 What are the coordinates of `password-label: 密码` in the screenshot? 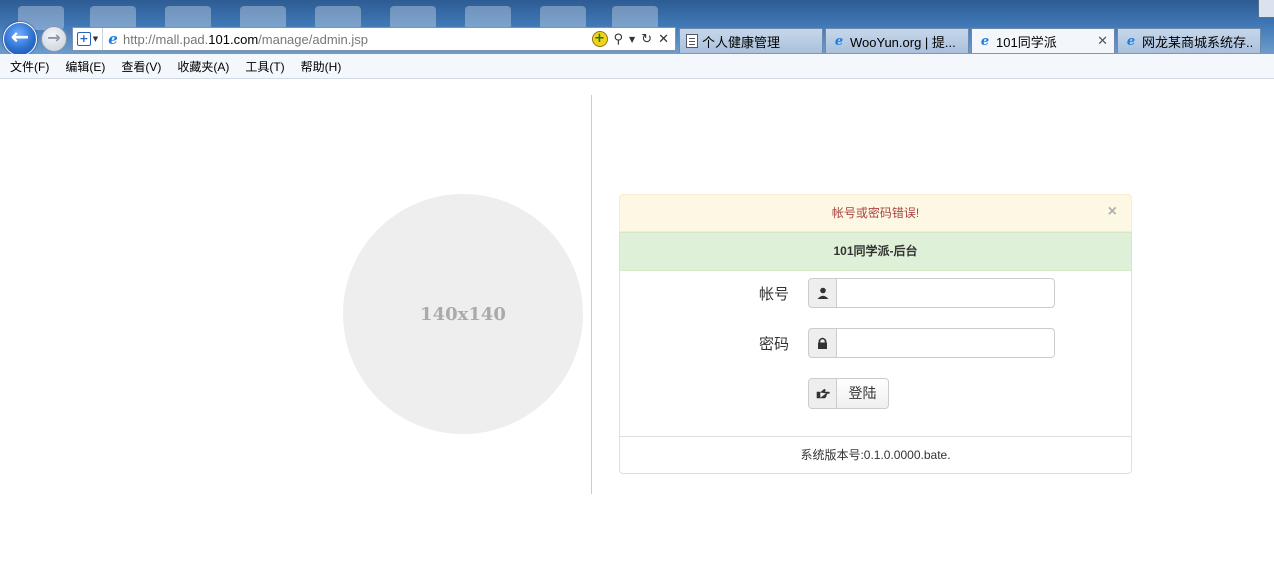 It's located at (774, 344).